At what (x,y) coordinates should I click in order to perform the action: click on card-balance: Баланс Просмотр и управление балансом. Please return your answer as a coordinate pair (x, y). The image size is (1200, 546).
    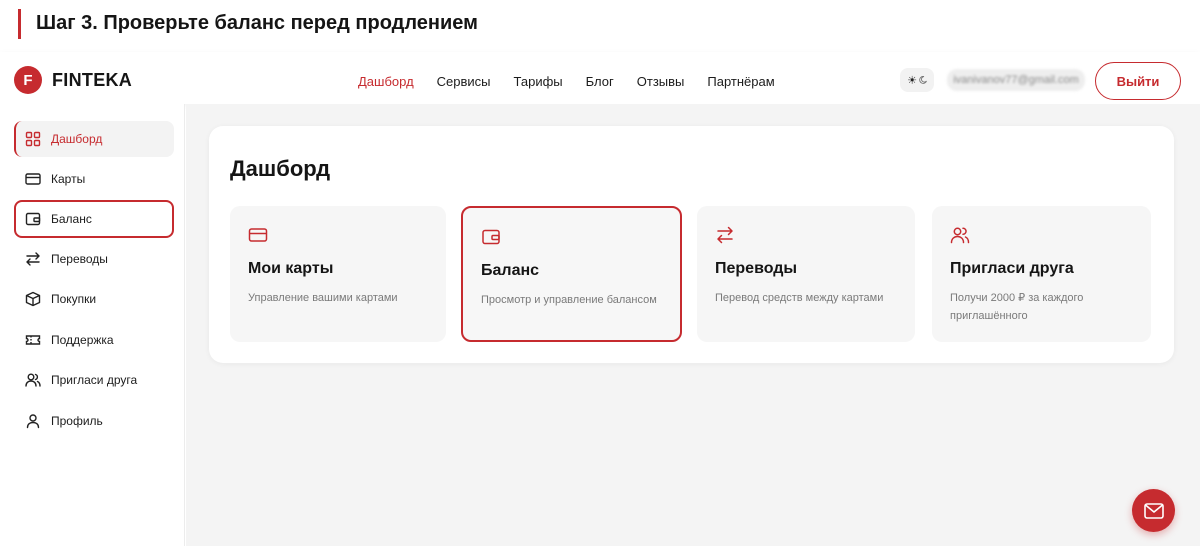
    Looking at the image, I should click on (571, 274).